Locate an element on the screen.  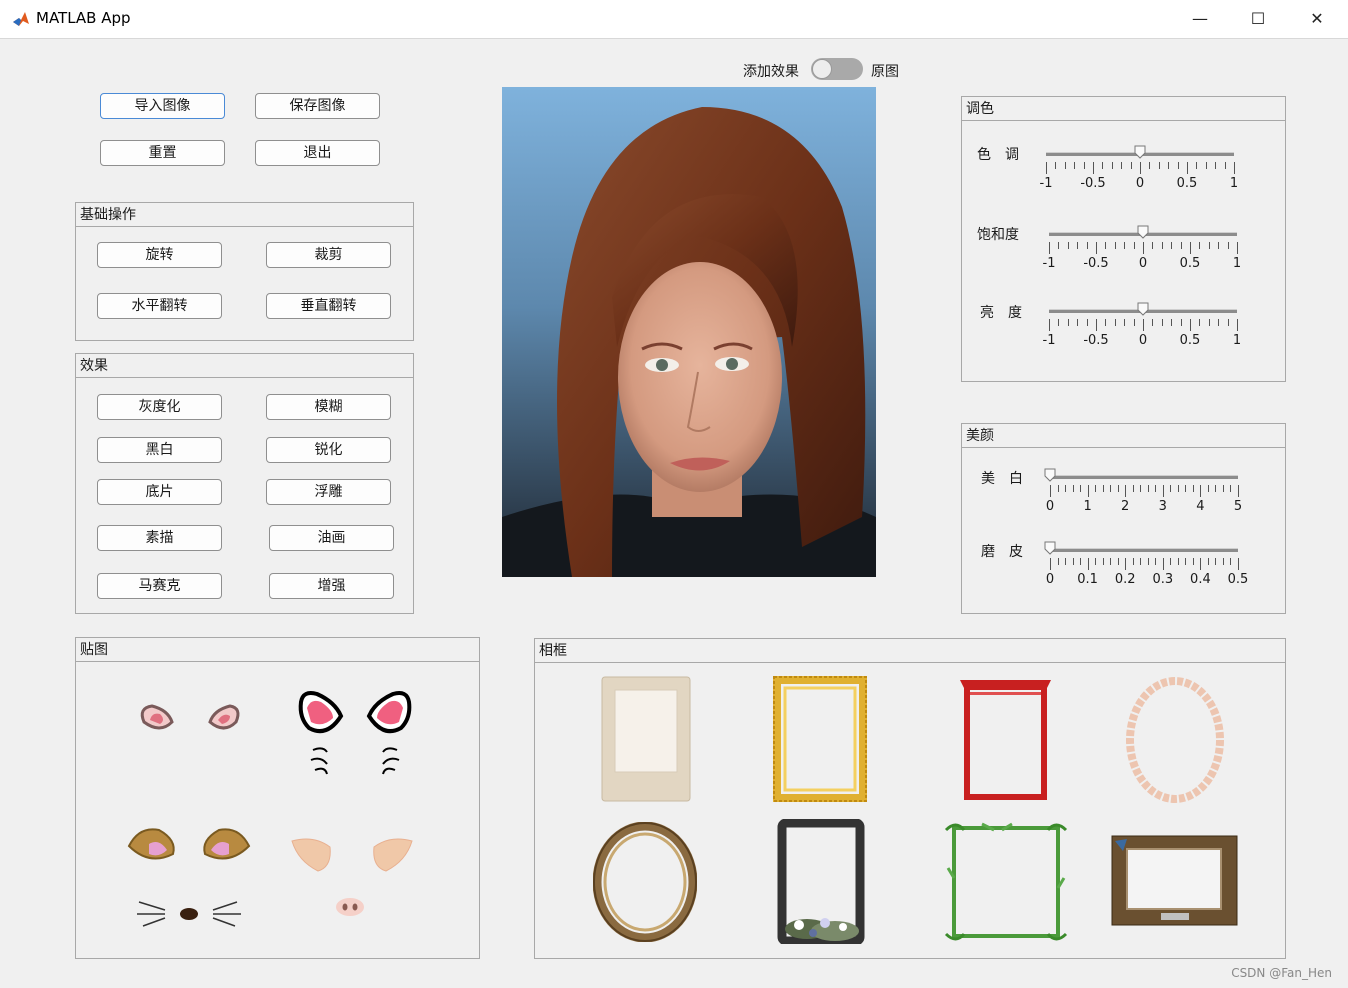
close-button: ✕ is located at coordinates (1317, 19).